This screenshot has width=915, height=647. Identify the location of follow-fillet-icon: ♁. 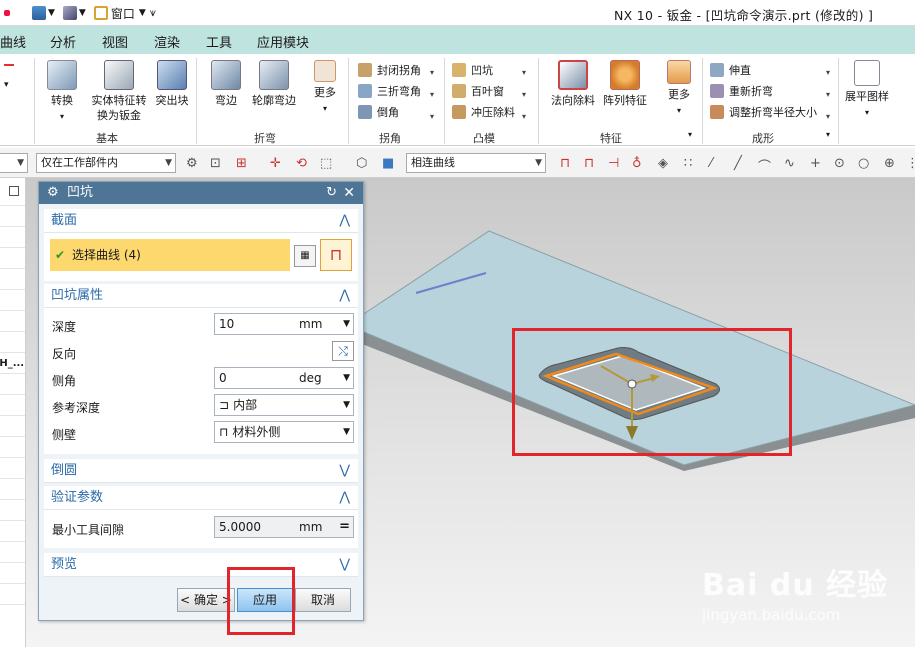
(637, 163).